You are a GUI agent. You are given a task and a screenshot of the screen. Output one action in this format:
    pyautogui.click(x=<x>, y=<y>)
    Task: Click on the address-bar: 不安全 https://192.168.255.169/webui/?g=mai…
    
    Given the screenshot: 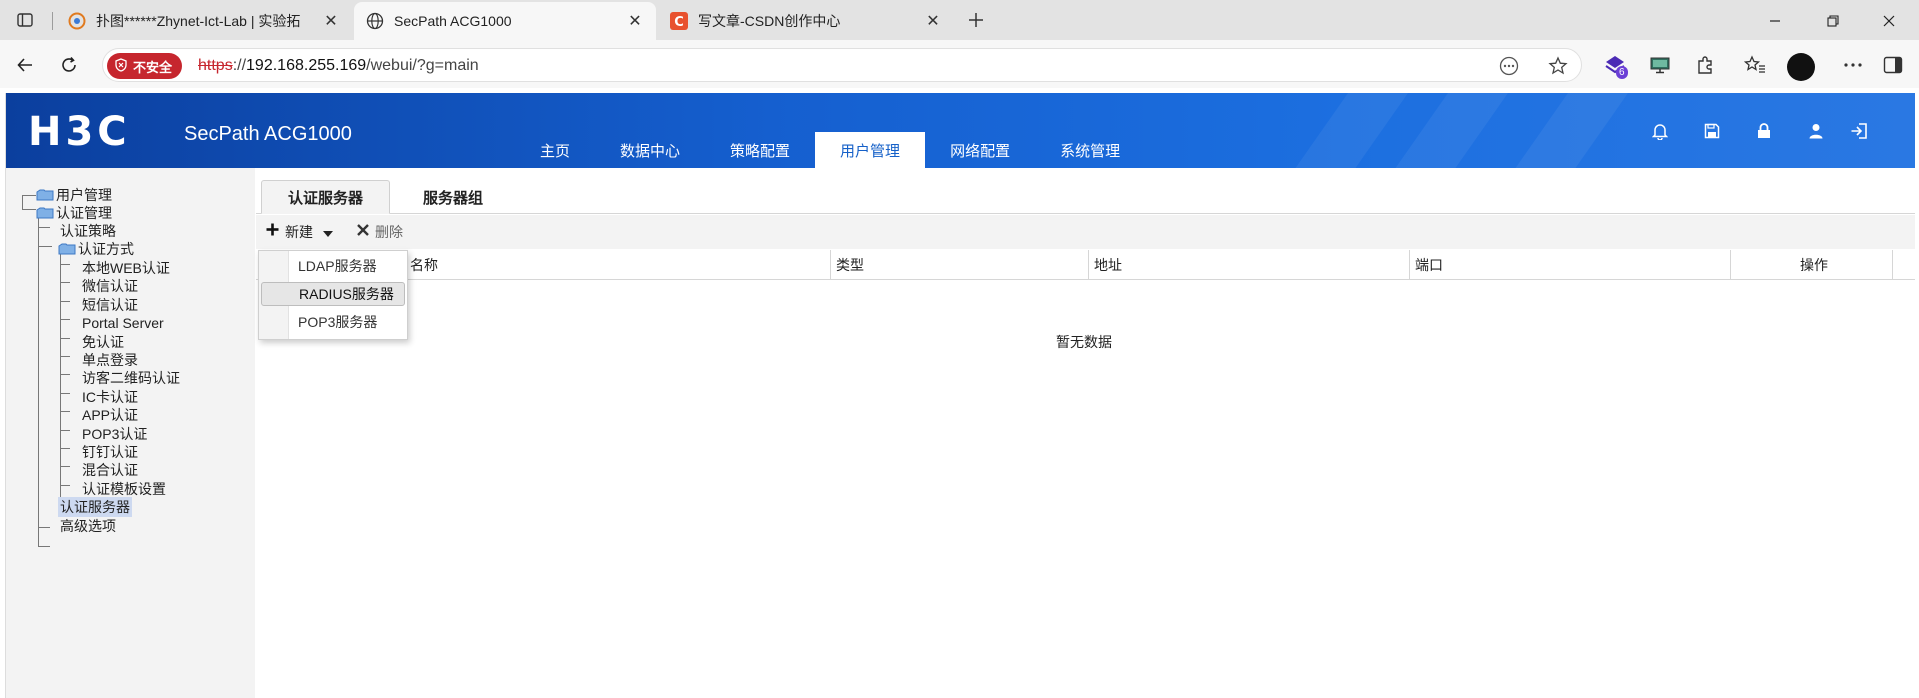 What is the action you would take?
    pyautogui.click(x=842, y=65)
    